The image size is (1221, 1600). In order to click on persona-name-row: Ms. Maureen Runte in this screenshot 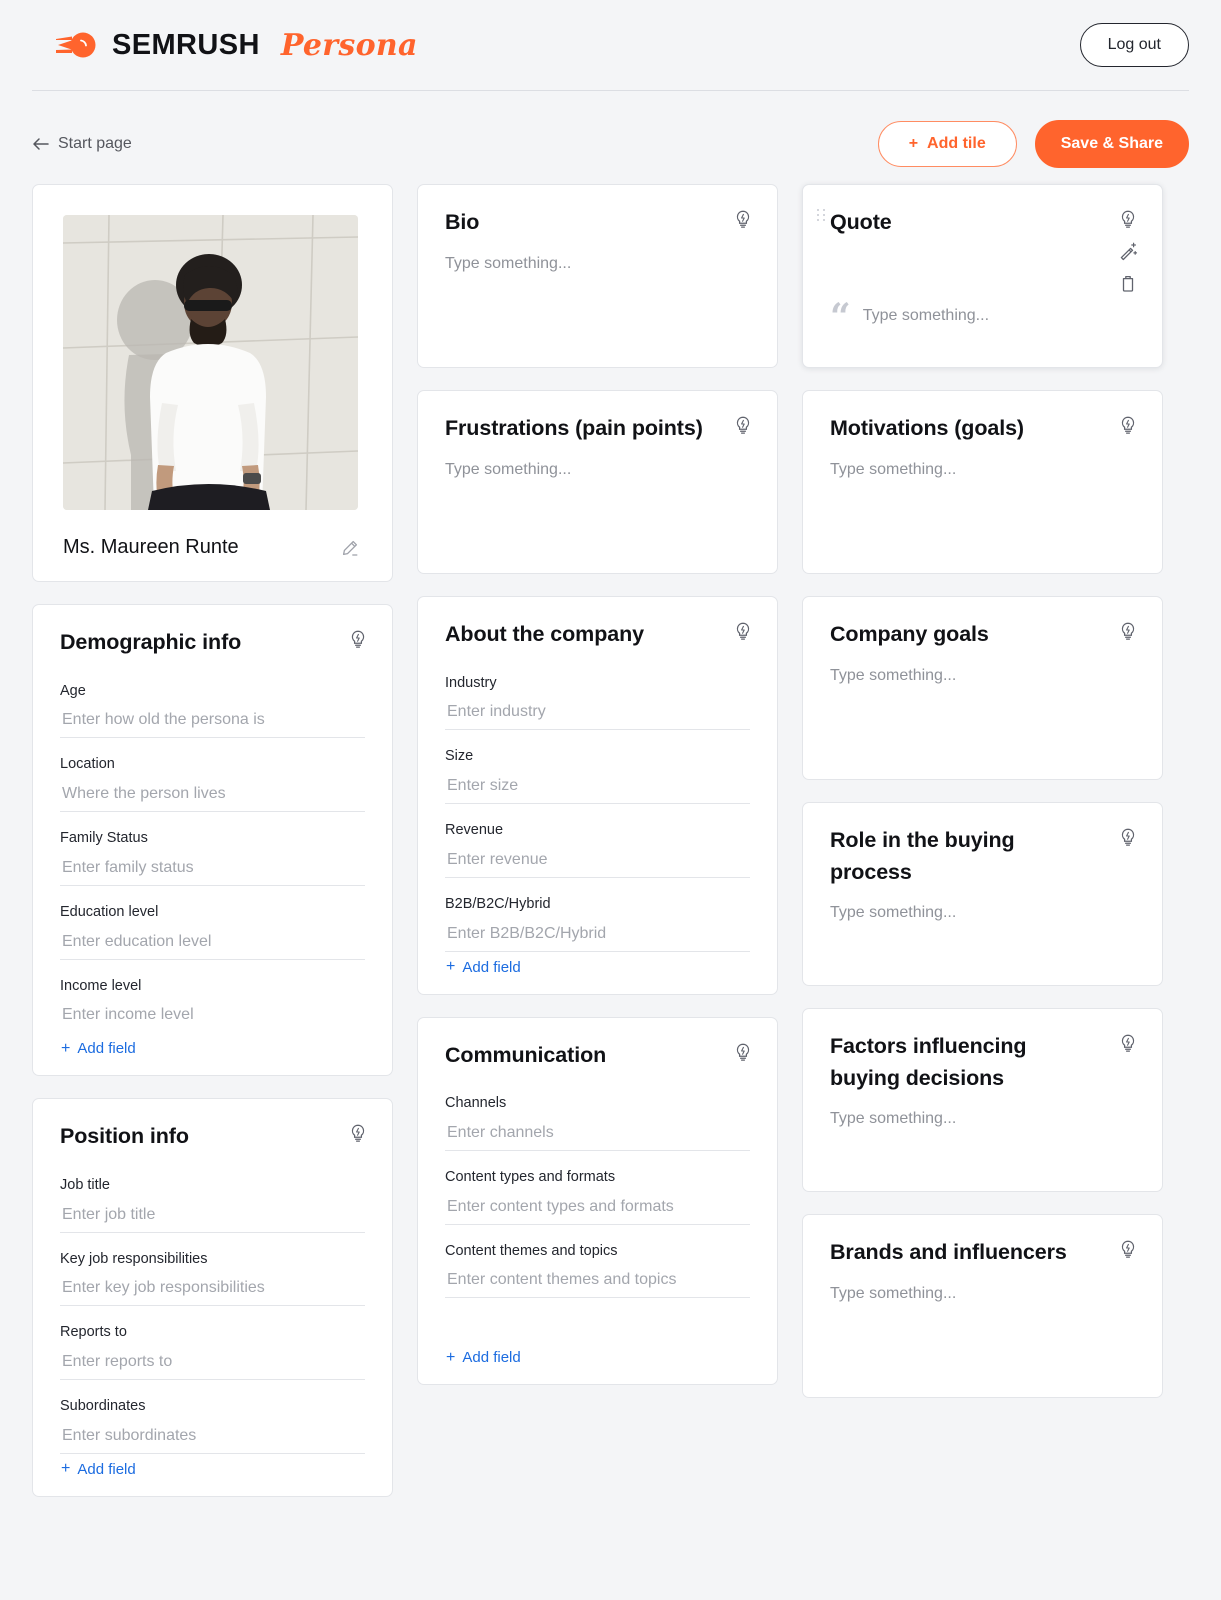, I will do `click(212, 547)`.